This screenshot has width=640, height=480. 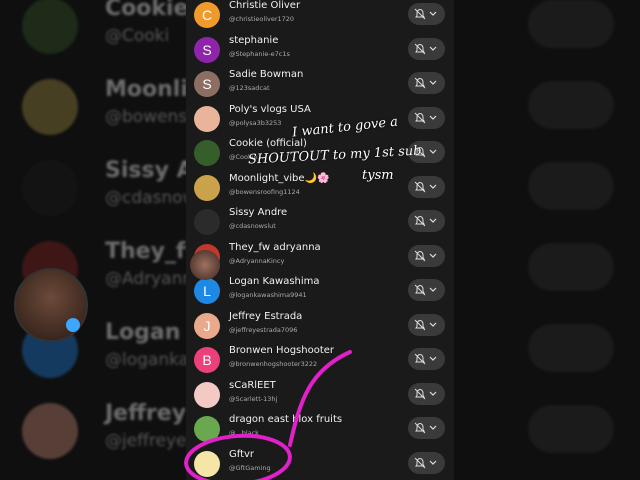 I want to click on avatar: L, so click(x=207, y=291).